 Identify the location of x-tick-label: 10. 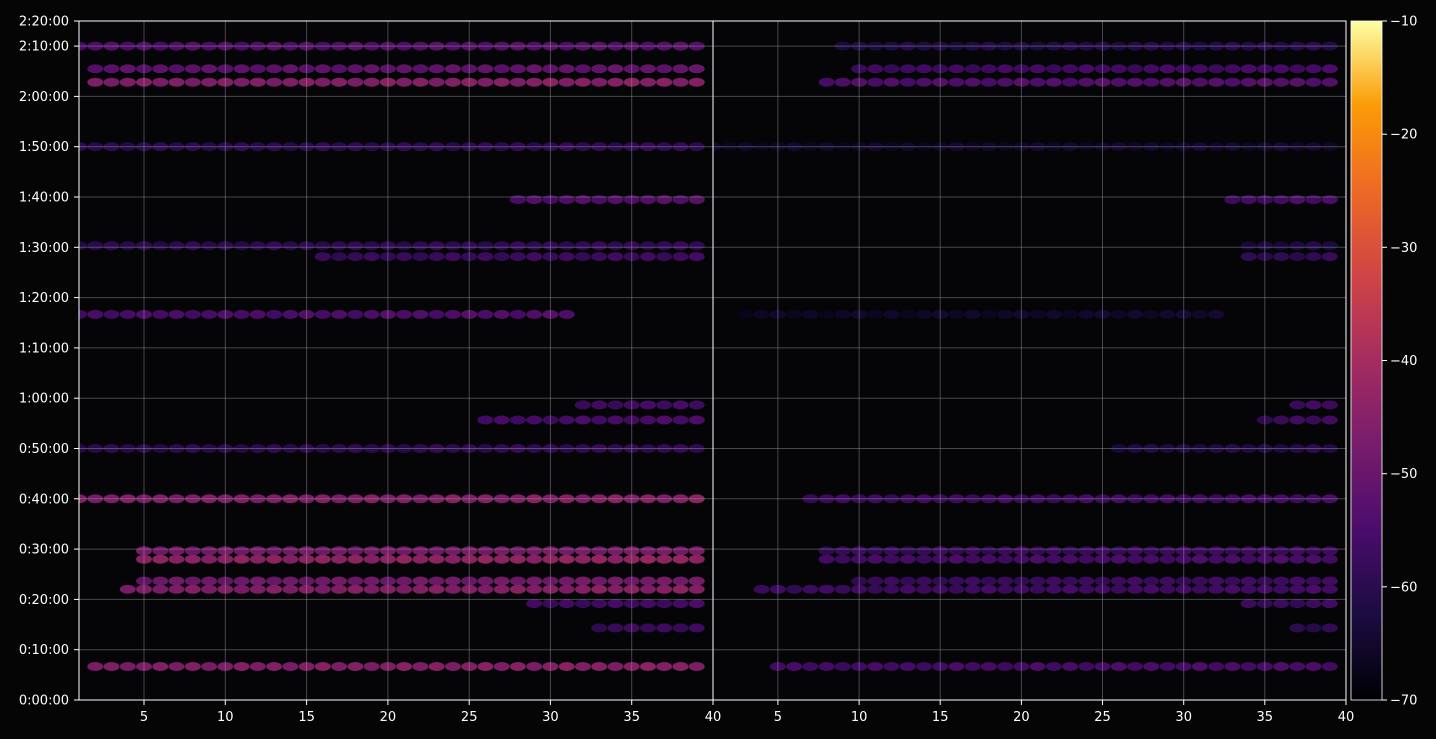
(225, 717).